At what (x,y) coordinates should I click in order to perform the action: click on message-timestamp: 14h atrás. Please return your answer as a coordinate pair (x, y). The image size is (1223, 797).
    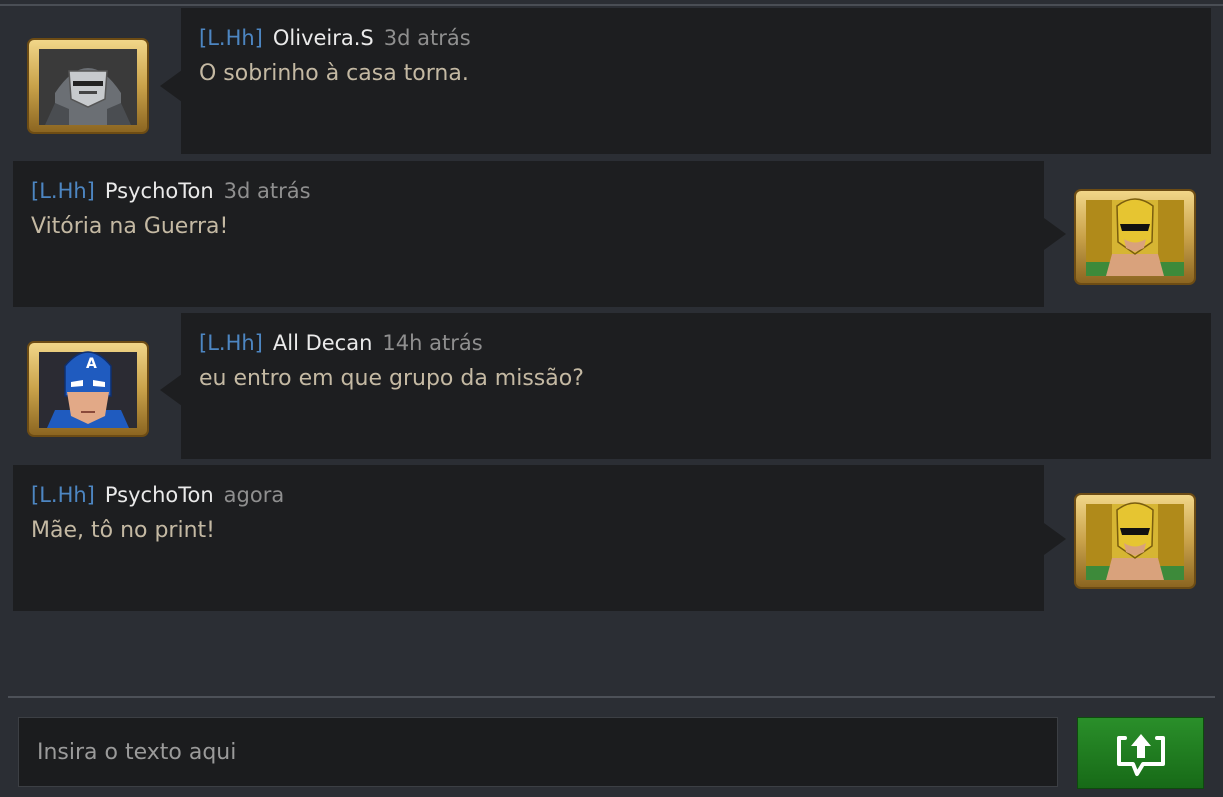
    Looking at the image, I should click on (432, 343).